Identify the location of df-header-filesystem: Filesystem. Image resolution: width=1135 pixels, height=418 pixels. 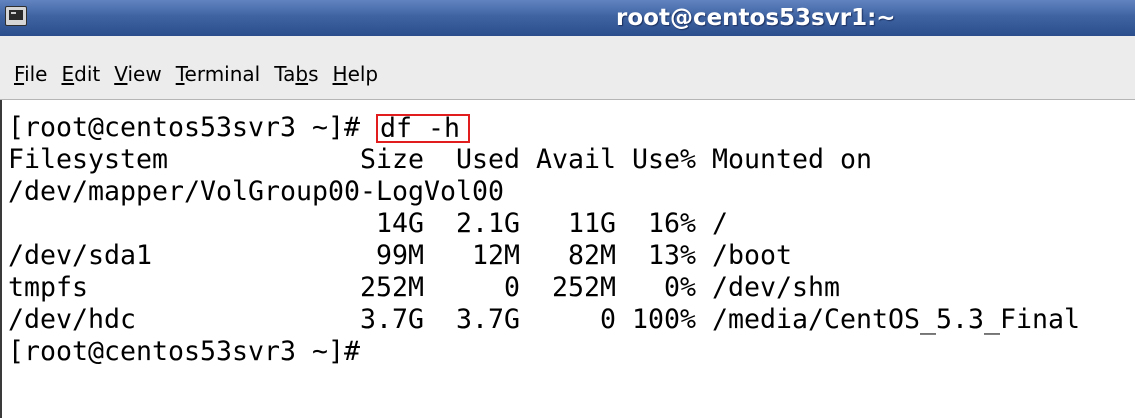
(88, 159).